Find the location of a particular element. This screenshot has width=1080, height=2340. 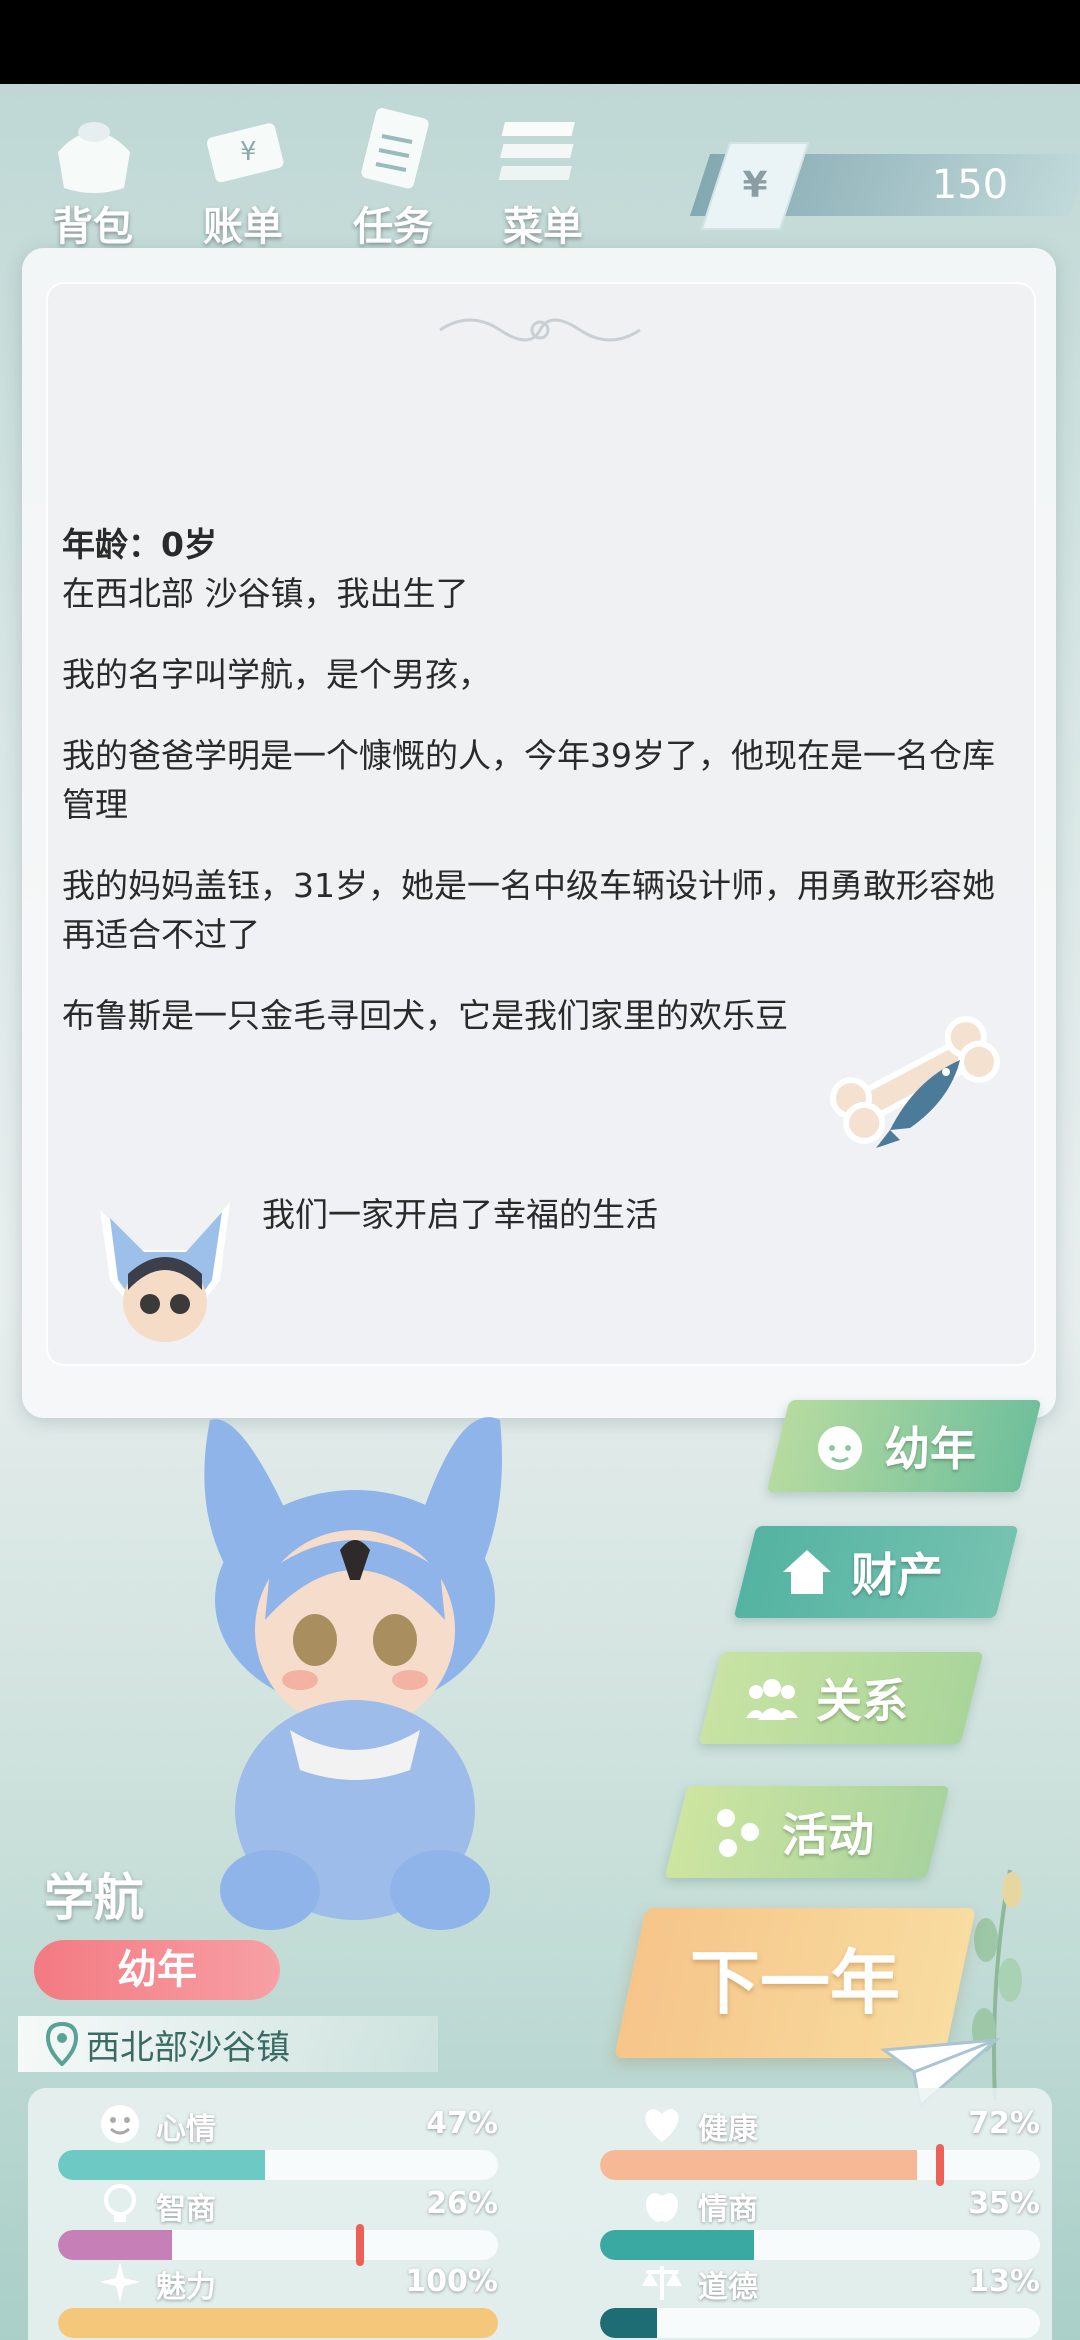

stat-value: 13% is located at coordinates (1004, 2281).